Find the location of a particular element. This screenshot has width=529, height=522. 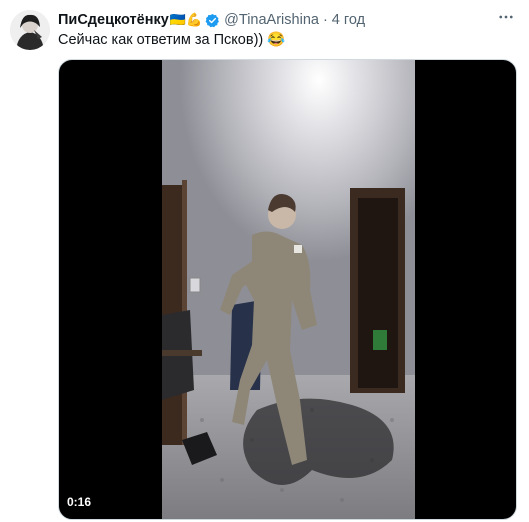

more-horizontal-icon is located at coordinates (506, 17).